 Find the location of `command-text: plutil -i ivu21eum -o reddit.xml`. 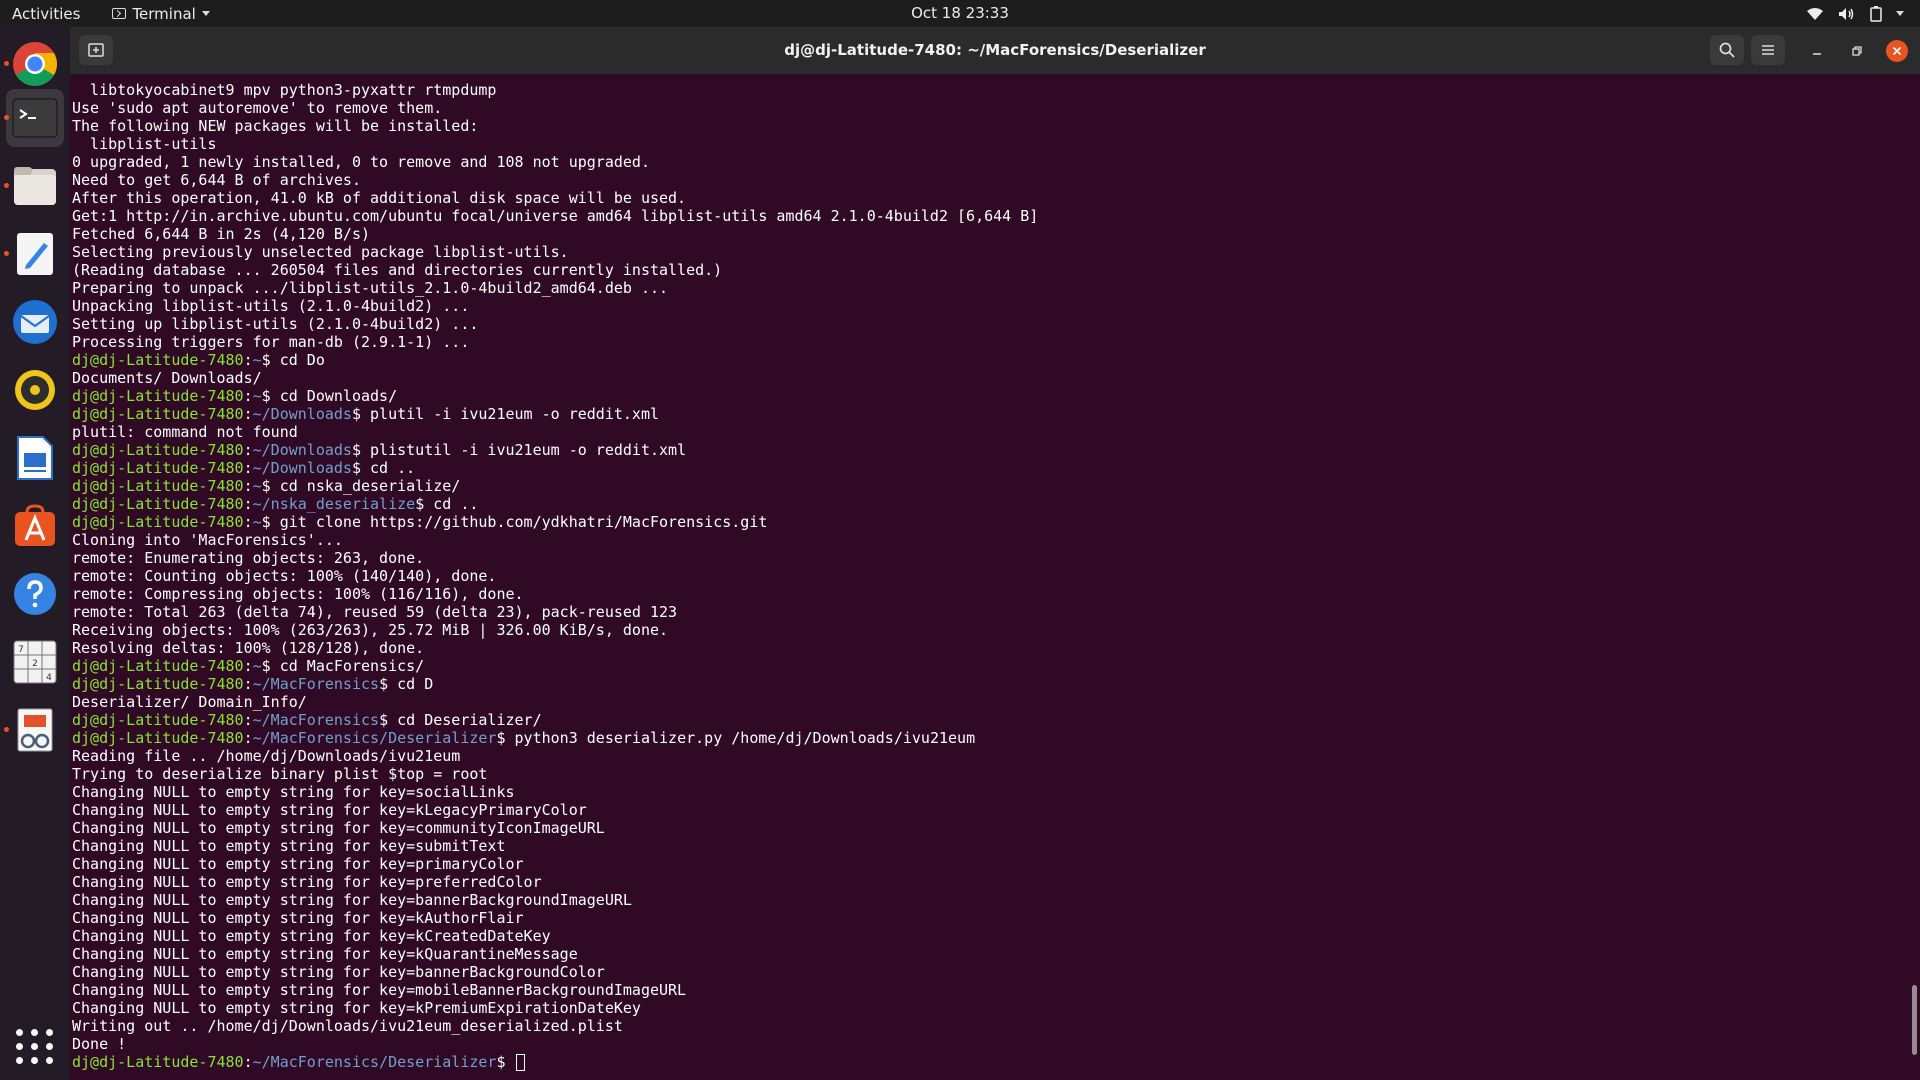

command-text: plutil -i ivu21eum -o reddit.xml is located at coordinates (515, 414).